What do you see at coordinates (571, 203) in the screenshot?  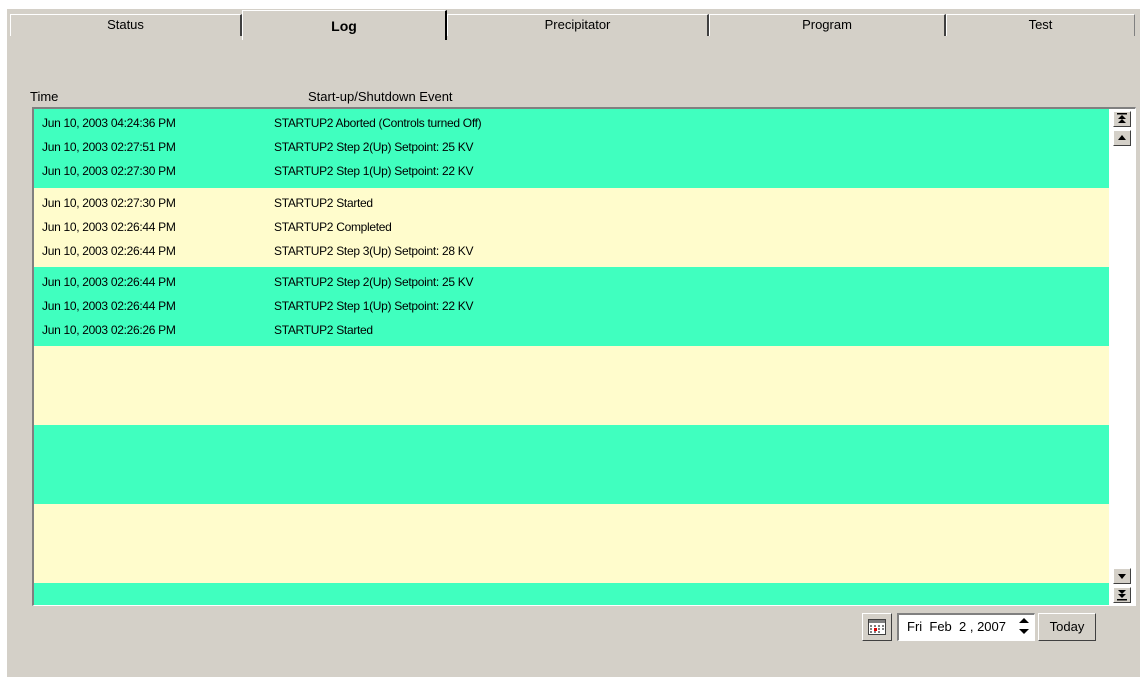 I see `log-row: Jun 10, 2003 02:27:30 PM STARTUP2 Started` at bounding box center [571, 203].